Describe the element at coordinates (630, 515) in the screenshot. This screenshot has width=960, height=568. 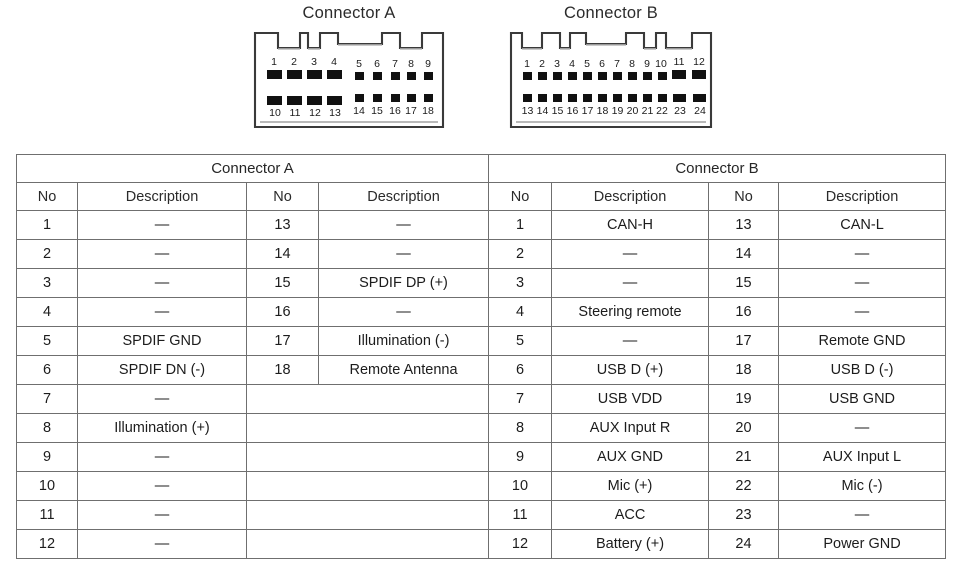
I see `cell-b-left-desc-11: ACC` at that location.